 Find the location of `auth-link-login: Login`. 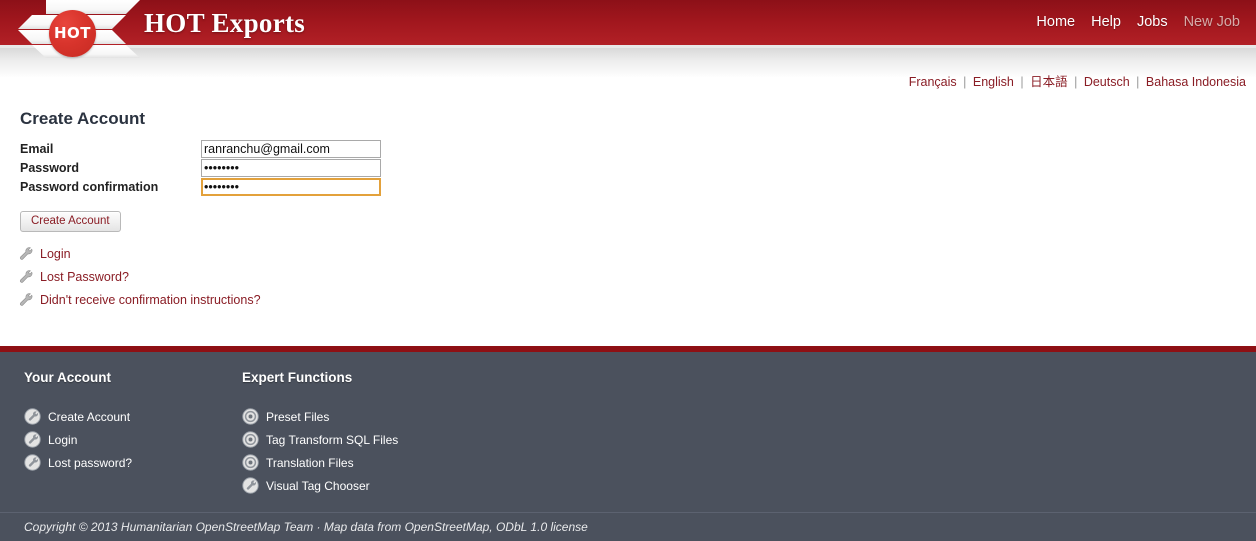

auth-link-login: Login is located at coordinates (139, 253).